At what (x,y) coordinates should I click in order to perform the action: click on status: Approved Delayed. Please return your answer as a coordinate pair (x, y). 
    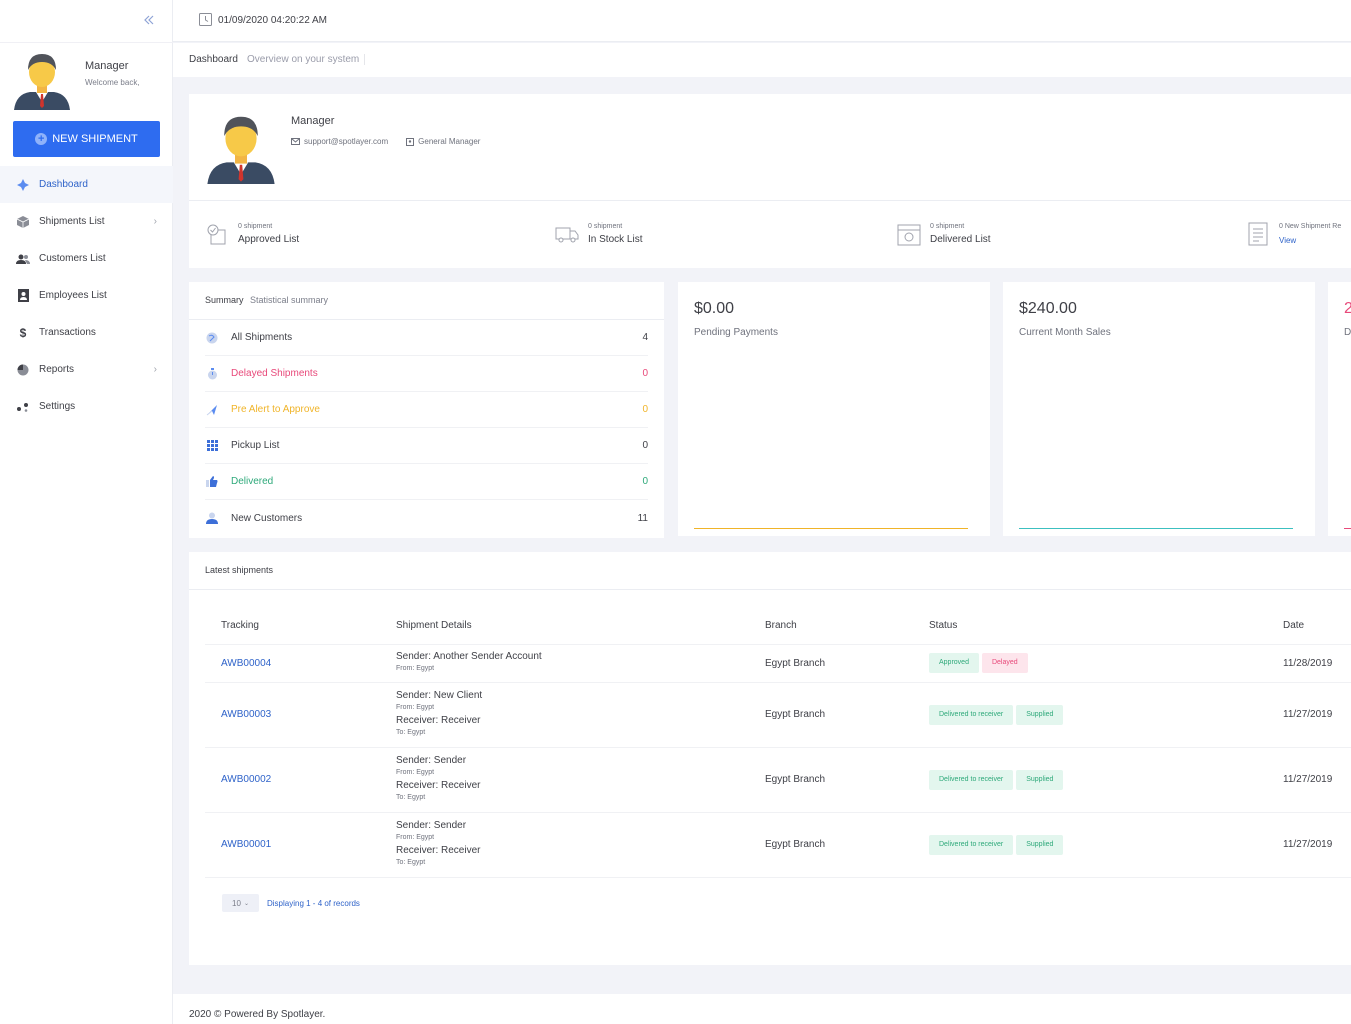
    Looking at the image, I should click on (1090, 663).